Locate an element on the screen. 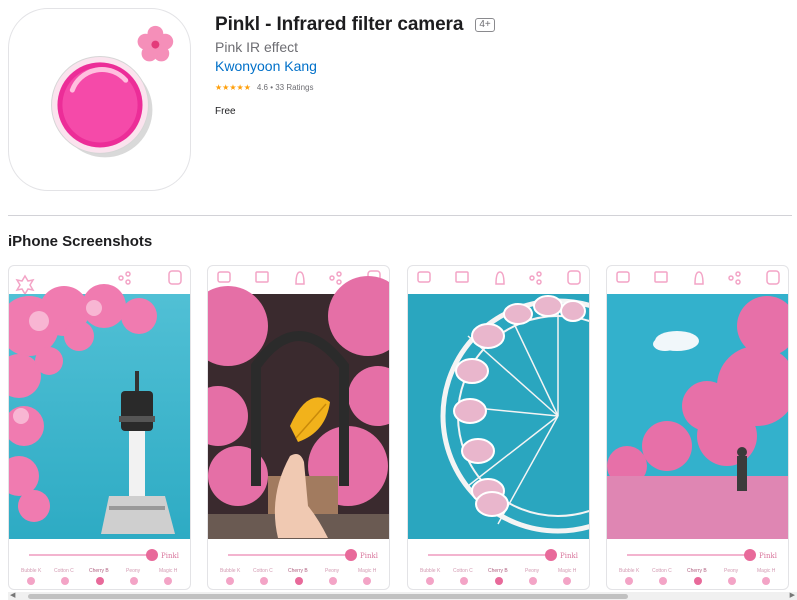 This screenshot has width=797, height=600. person is located at coordinates (742, 473).